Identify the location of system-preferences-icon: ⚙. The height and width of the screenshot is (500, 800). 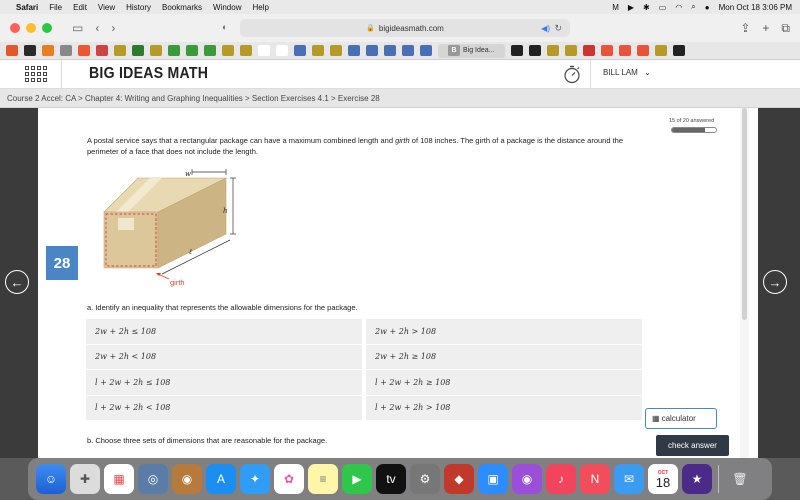
(425, 479).